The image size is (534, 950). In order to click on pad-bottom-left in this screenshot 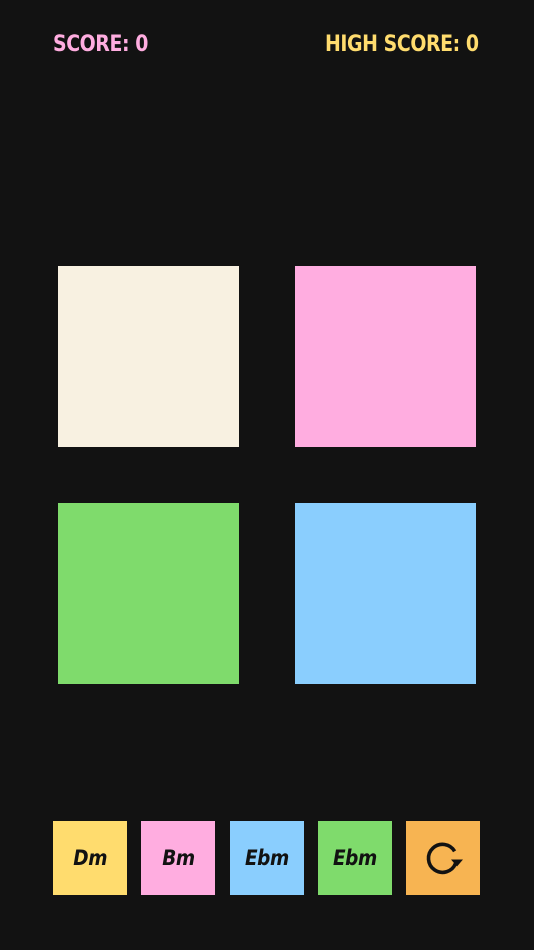, I will do `click(148, 593)`.